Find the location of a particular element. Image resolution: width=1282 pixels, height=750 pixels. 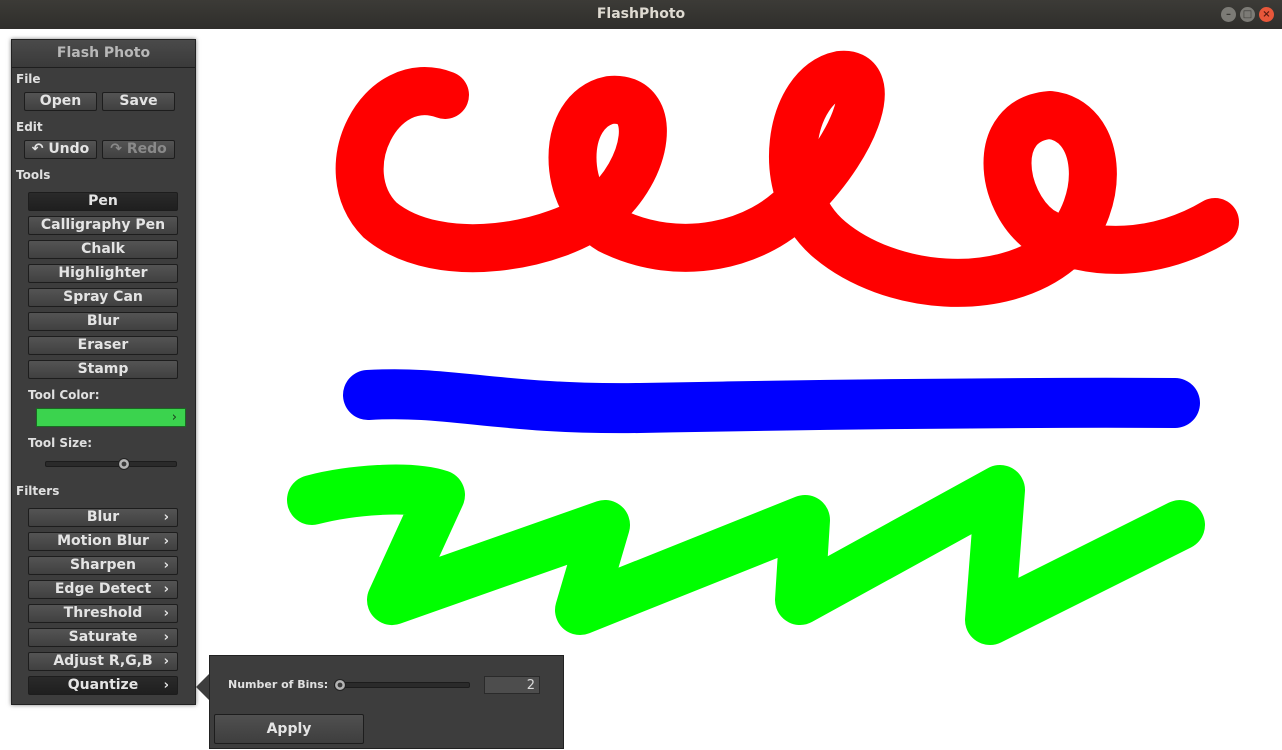

tool-color-label: Tool Color: is located at coordinates (64, 395).